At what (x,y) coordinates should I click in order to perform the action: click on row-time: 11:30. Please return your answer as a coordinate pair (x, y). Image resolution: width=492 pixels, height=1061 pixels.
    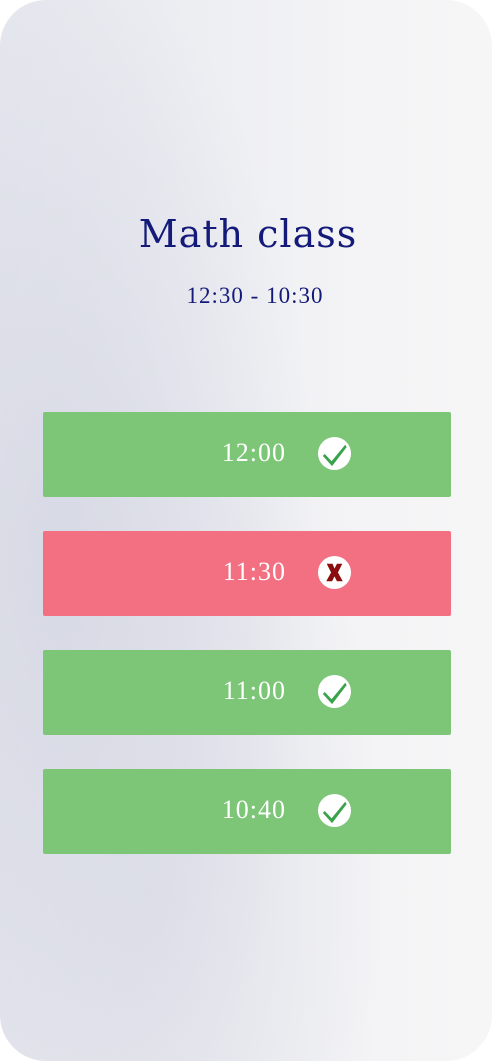
    Looking at the image, I should click on (254, 571).